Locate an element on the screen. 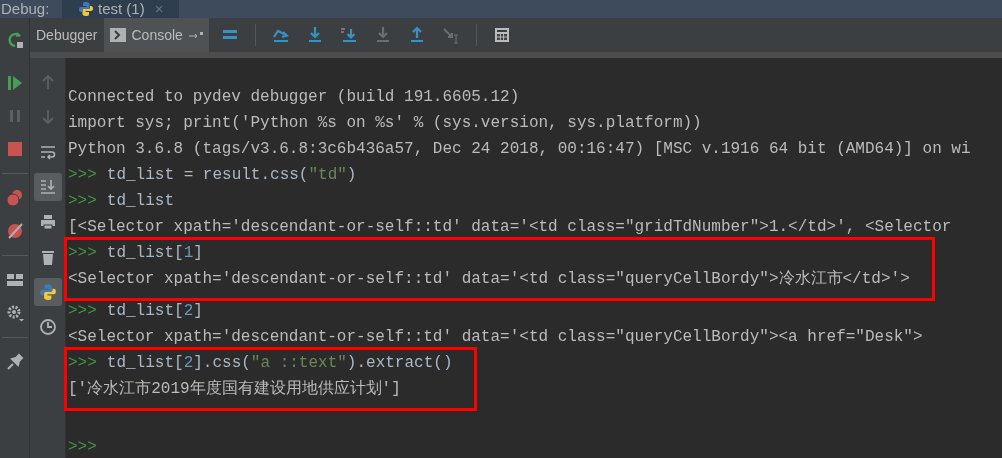 Image resolution: width=1002 pixels, height=458 pixels. console-output: <Selector xpath='descendant-or-self::td' data='<td class="queryCellBordy">冷水江市</td>'> is located at coordinates (489, 279).